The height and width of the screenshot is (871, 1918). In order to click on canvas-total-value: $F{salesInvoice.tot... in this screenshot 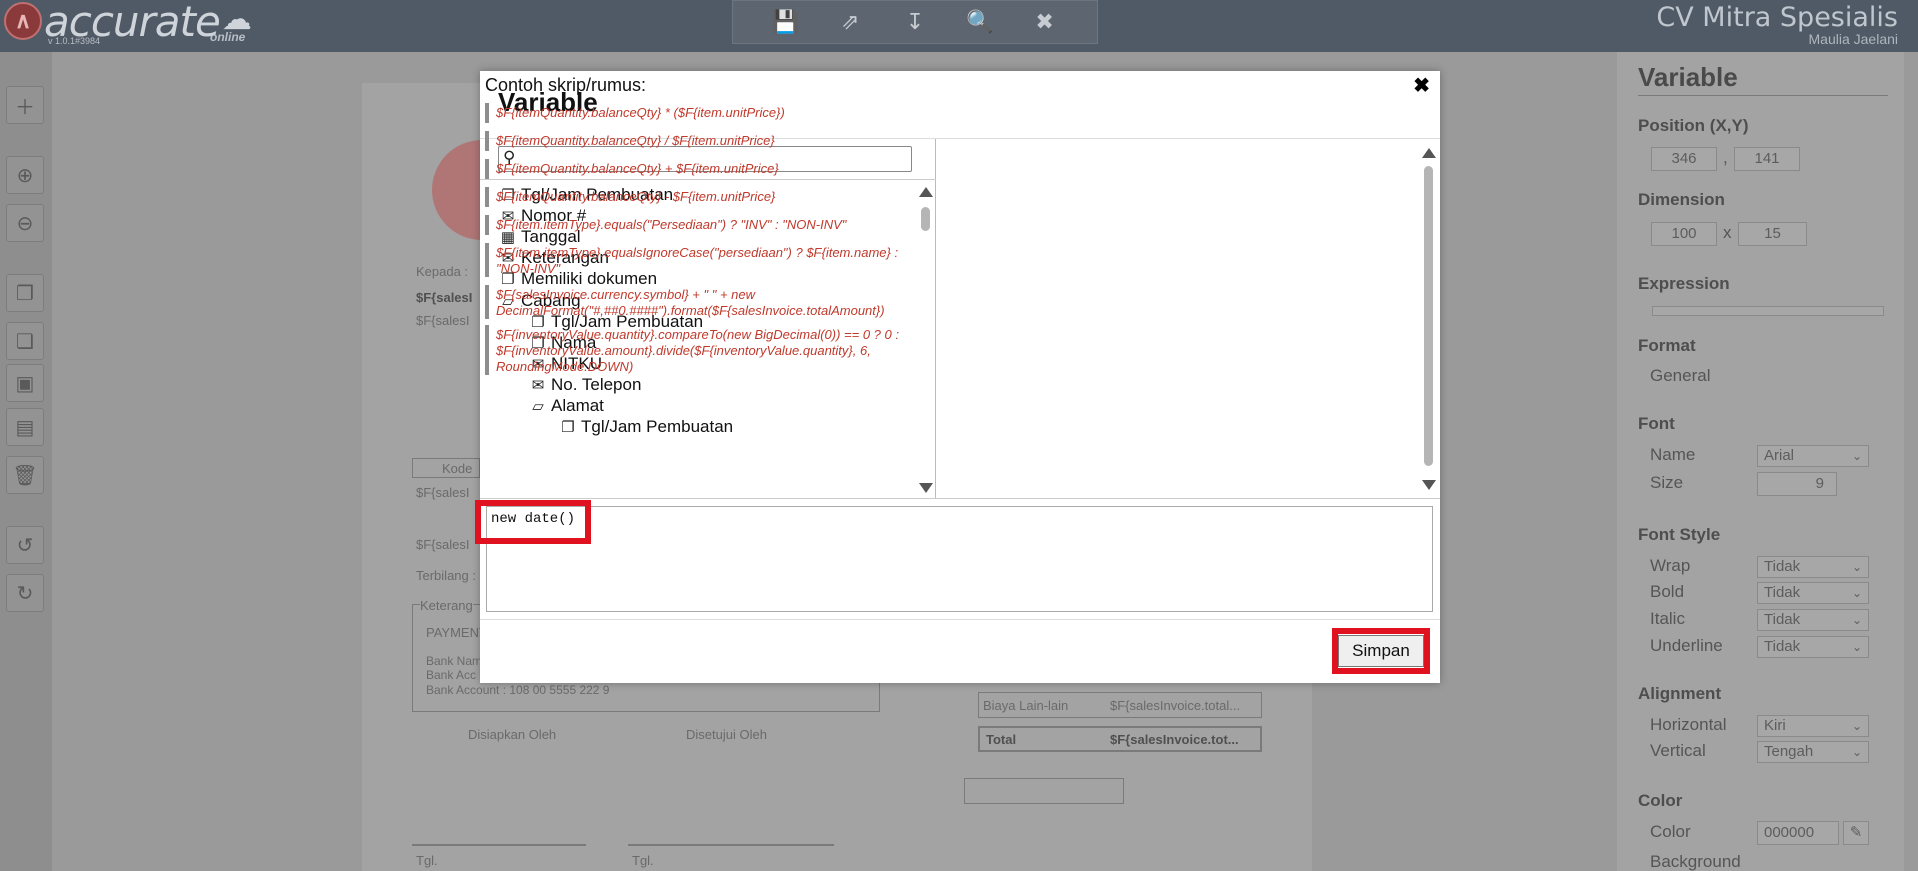, I will do `click(1174, 739)`.